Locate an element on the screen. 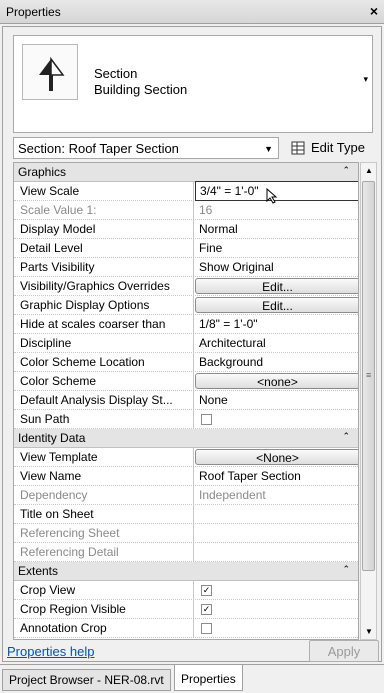 The width and height of the screenshot is (384, 693). prop-parts-visibility: Parts Visibility Show Original is located at coordinates (186, 267).